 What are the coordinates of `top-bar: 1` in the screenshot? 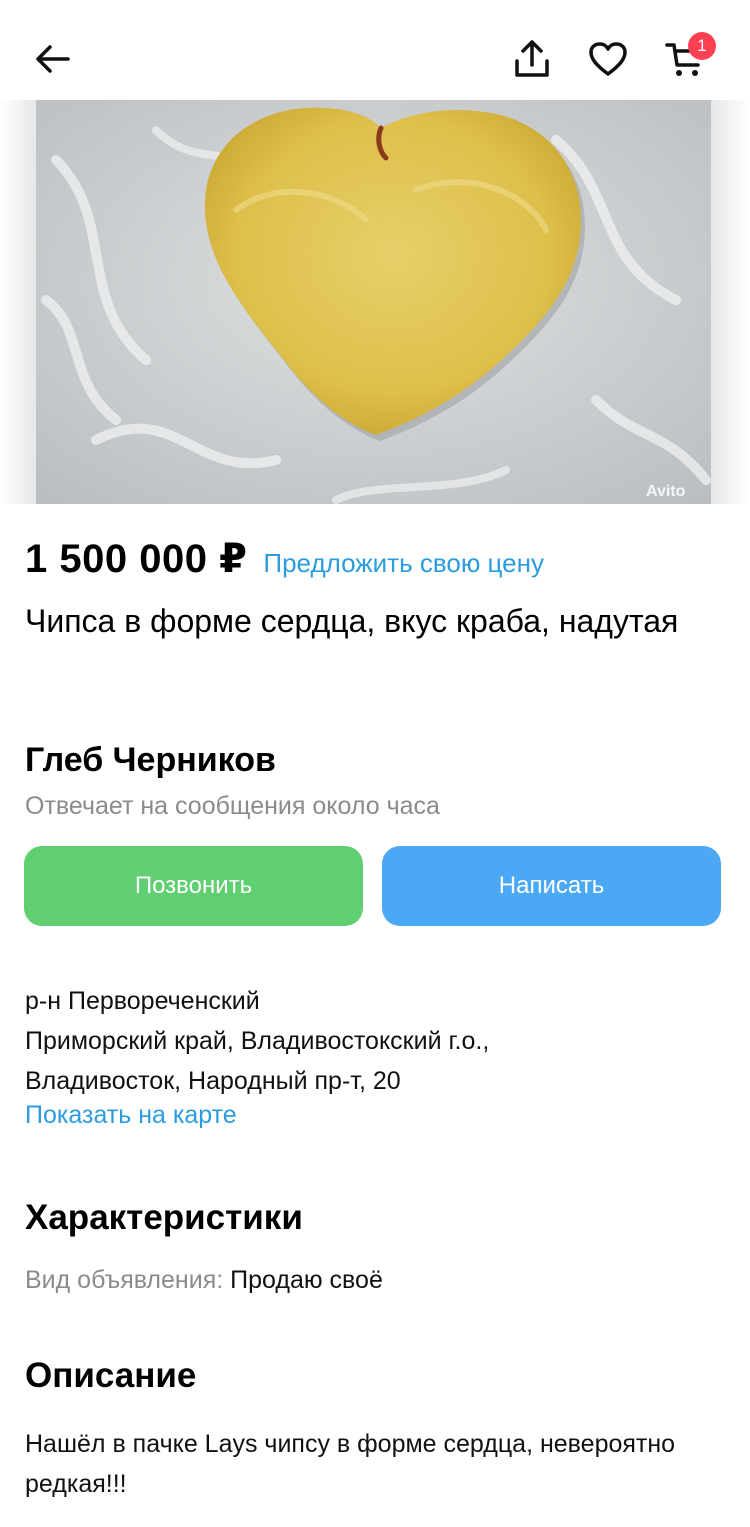 It's located at (375, 50).